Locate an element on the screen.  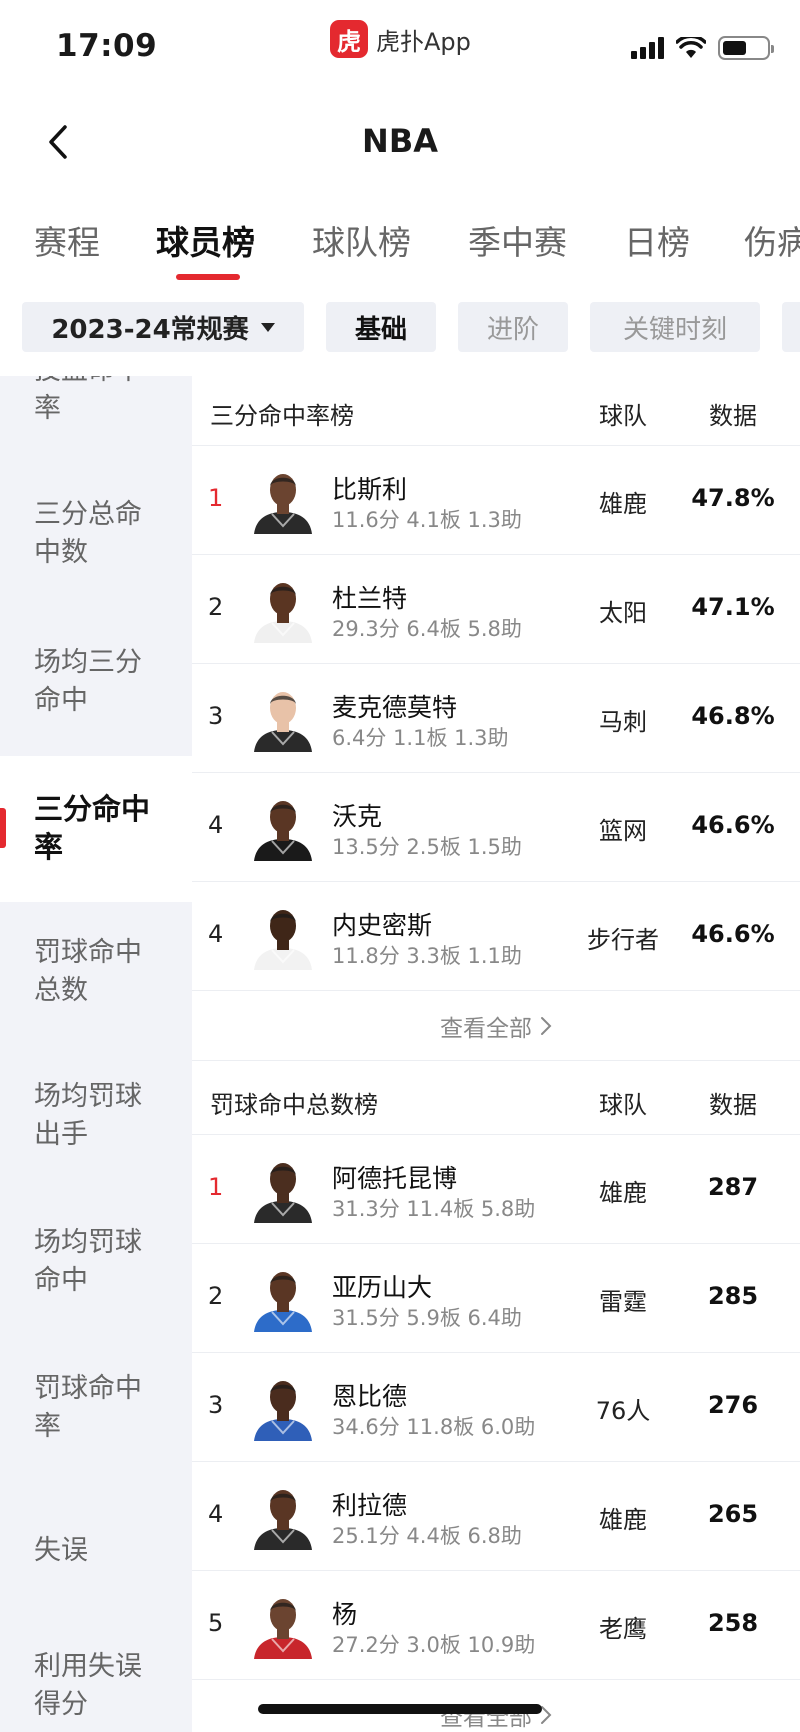
tab-player-rankings: 球员榜 is located at coordinates (205, 240).